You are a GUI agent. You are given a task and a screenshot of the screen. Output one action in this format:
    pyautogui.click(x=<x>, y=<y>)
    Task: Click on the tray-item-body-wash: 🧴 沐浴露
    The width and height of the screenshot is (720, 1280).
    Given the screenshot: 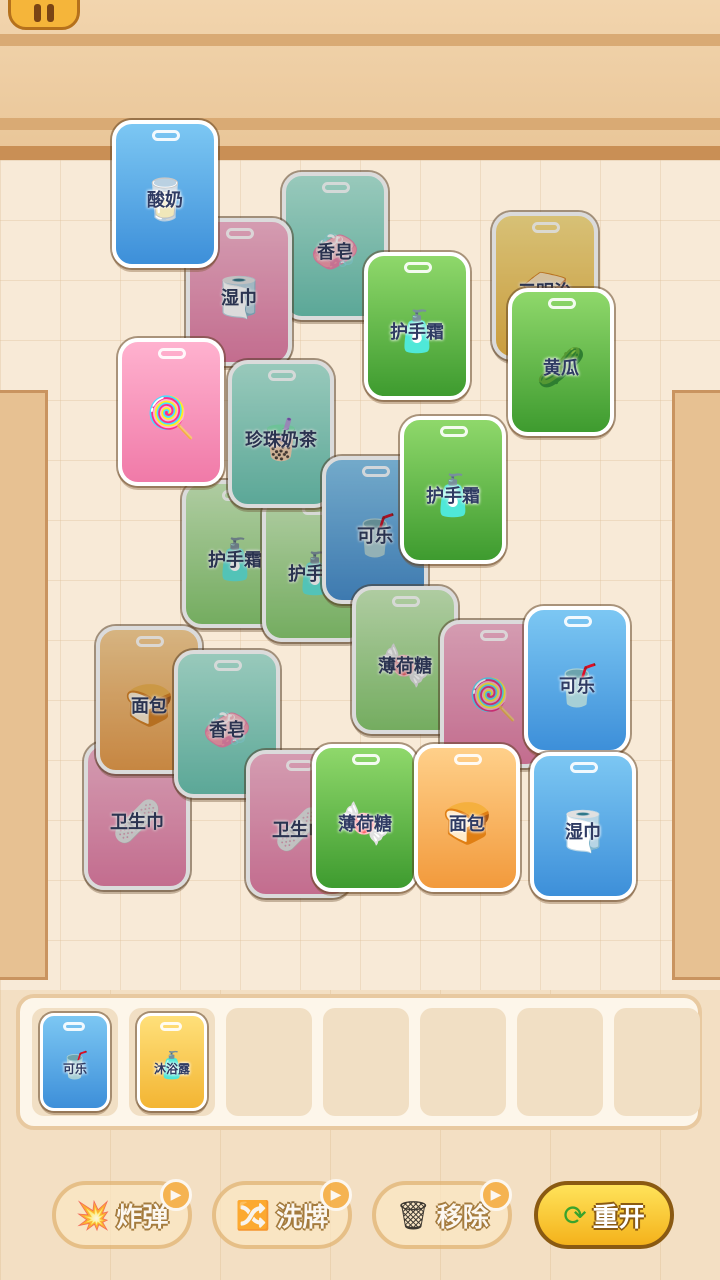 What is the action you would take?
    pyautogui.click(x=172, y=1062)
    